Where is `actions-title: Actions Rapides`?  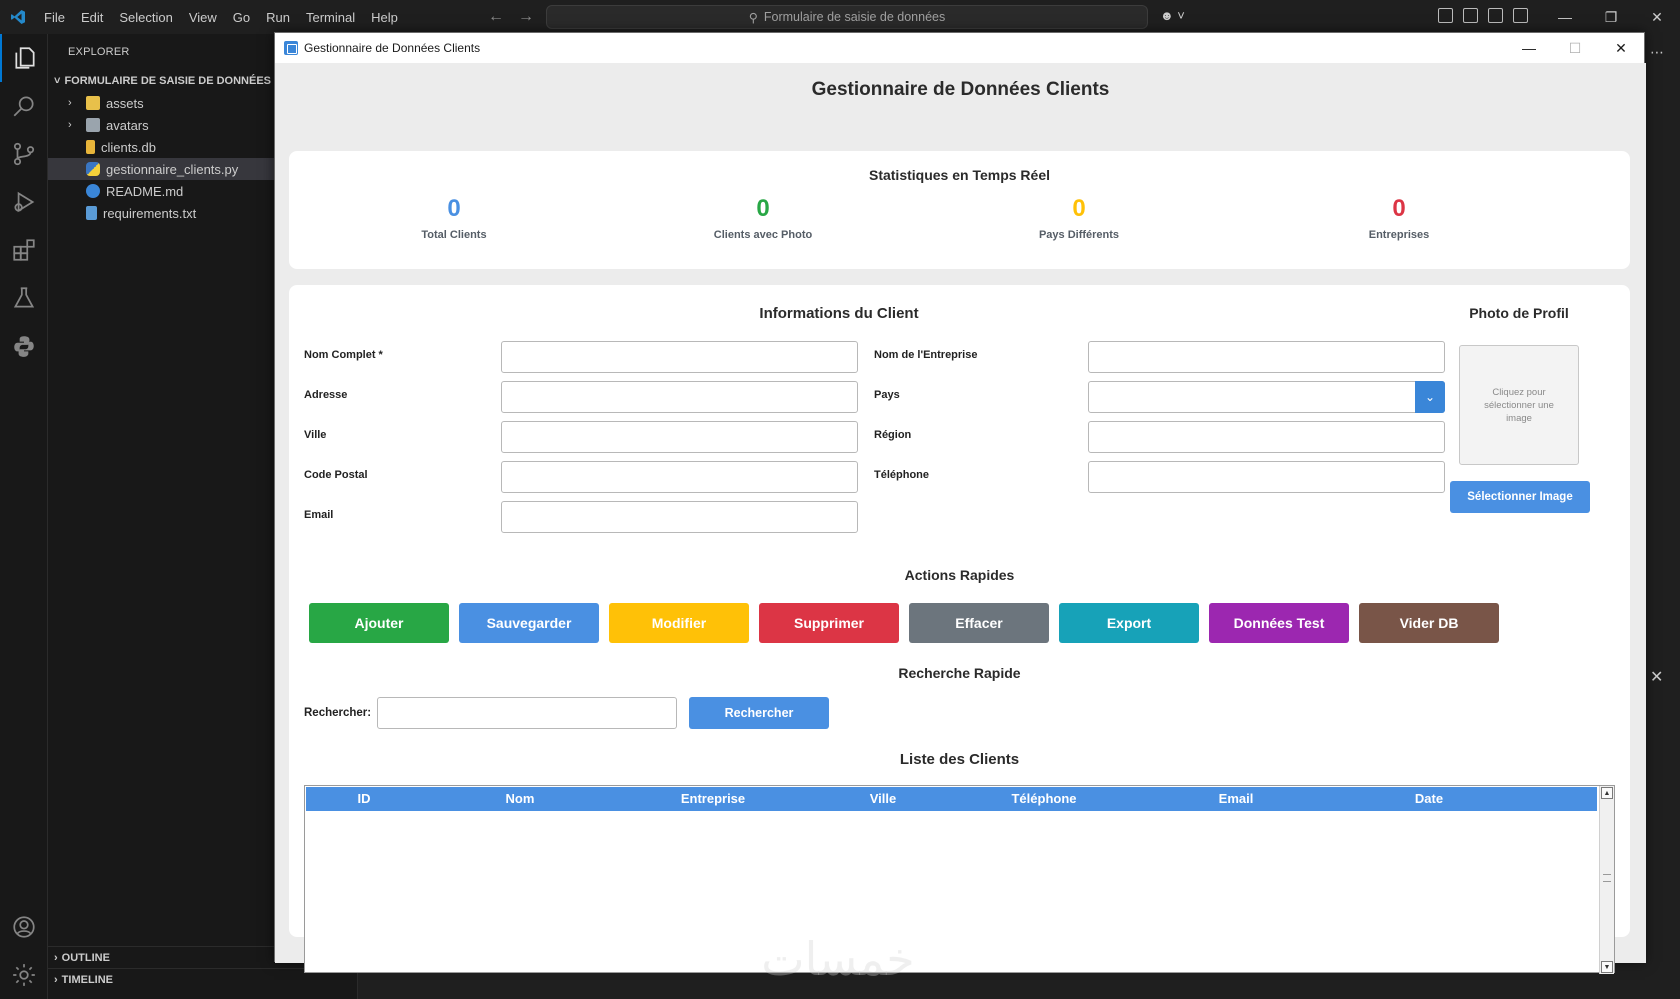 actions-title: Actions Rapides is located at coordinates (959, 575).